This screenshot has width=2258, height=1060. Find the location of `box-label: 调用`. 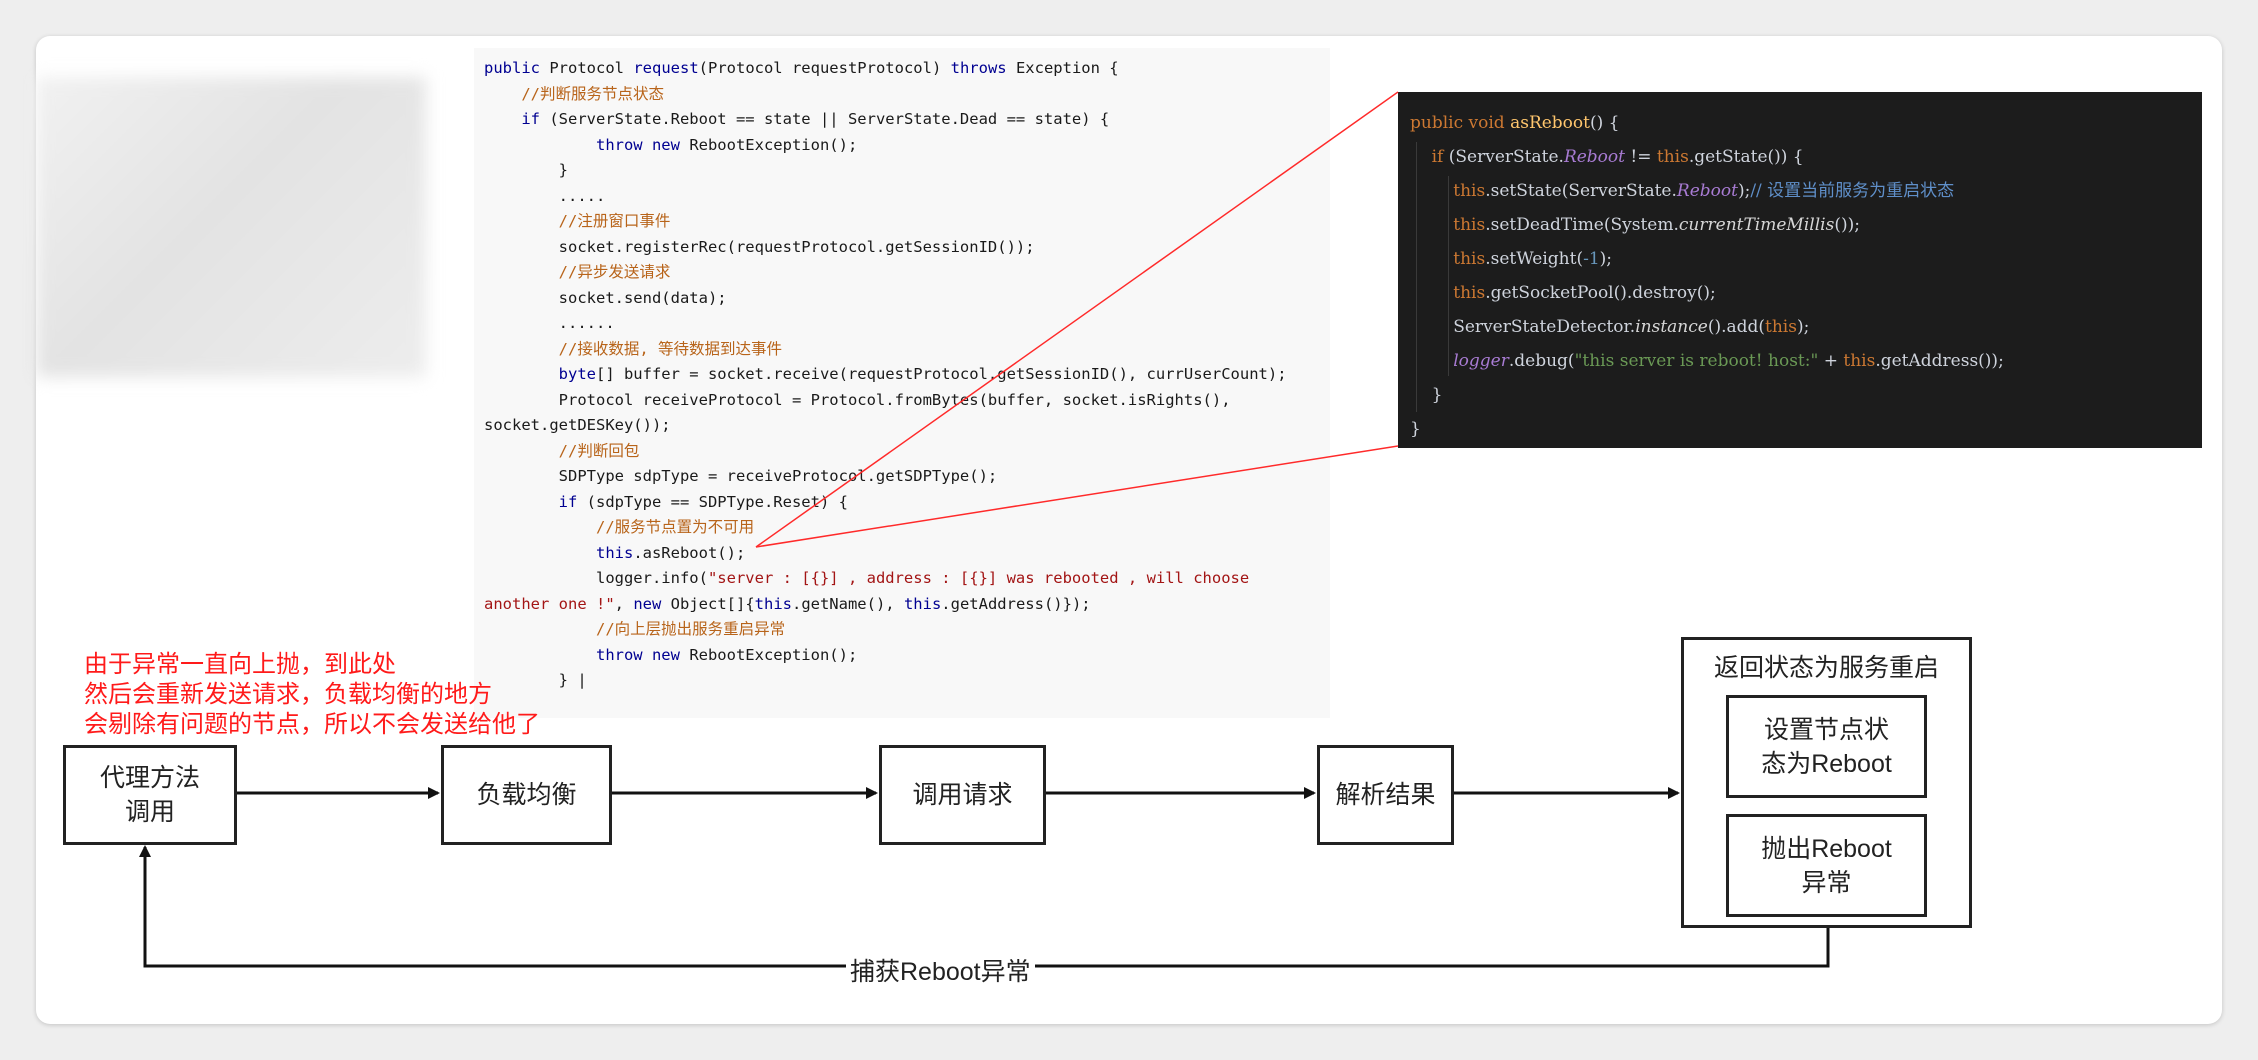

box-label: 调用 is located at coordinates (149, 812).